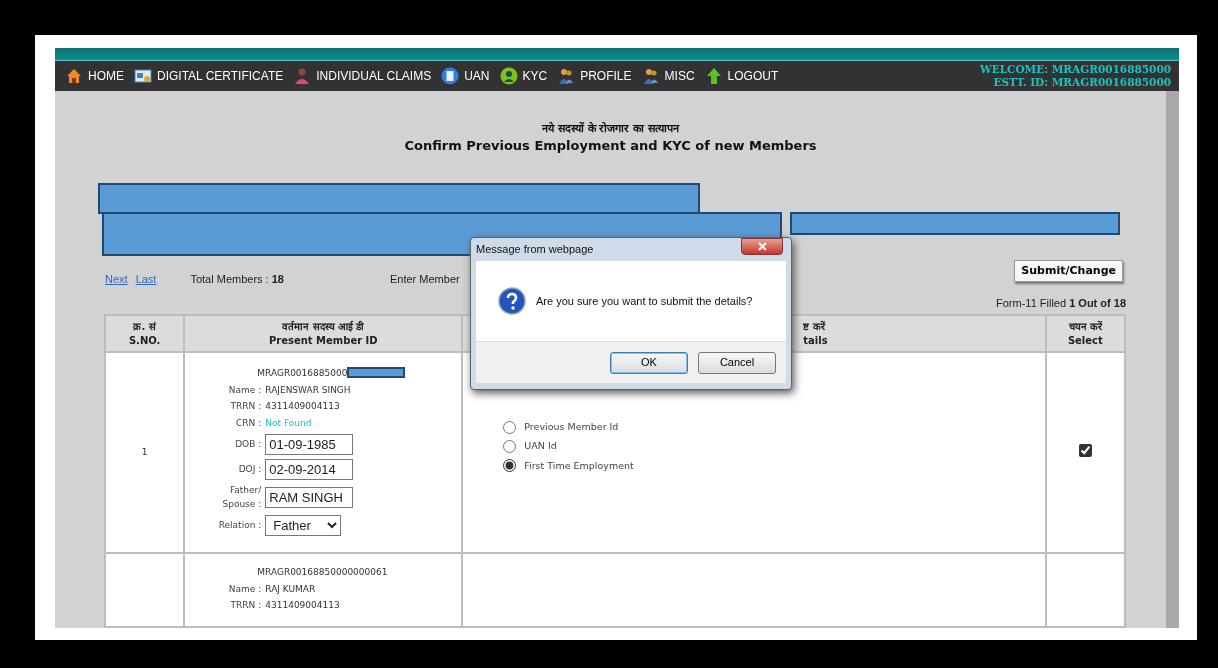 The height and width of the screenshot is (668, 1218). I want to click on nav-link: UAN, so click(465, 76).